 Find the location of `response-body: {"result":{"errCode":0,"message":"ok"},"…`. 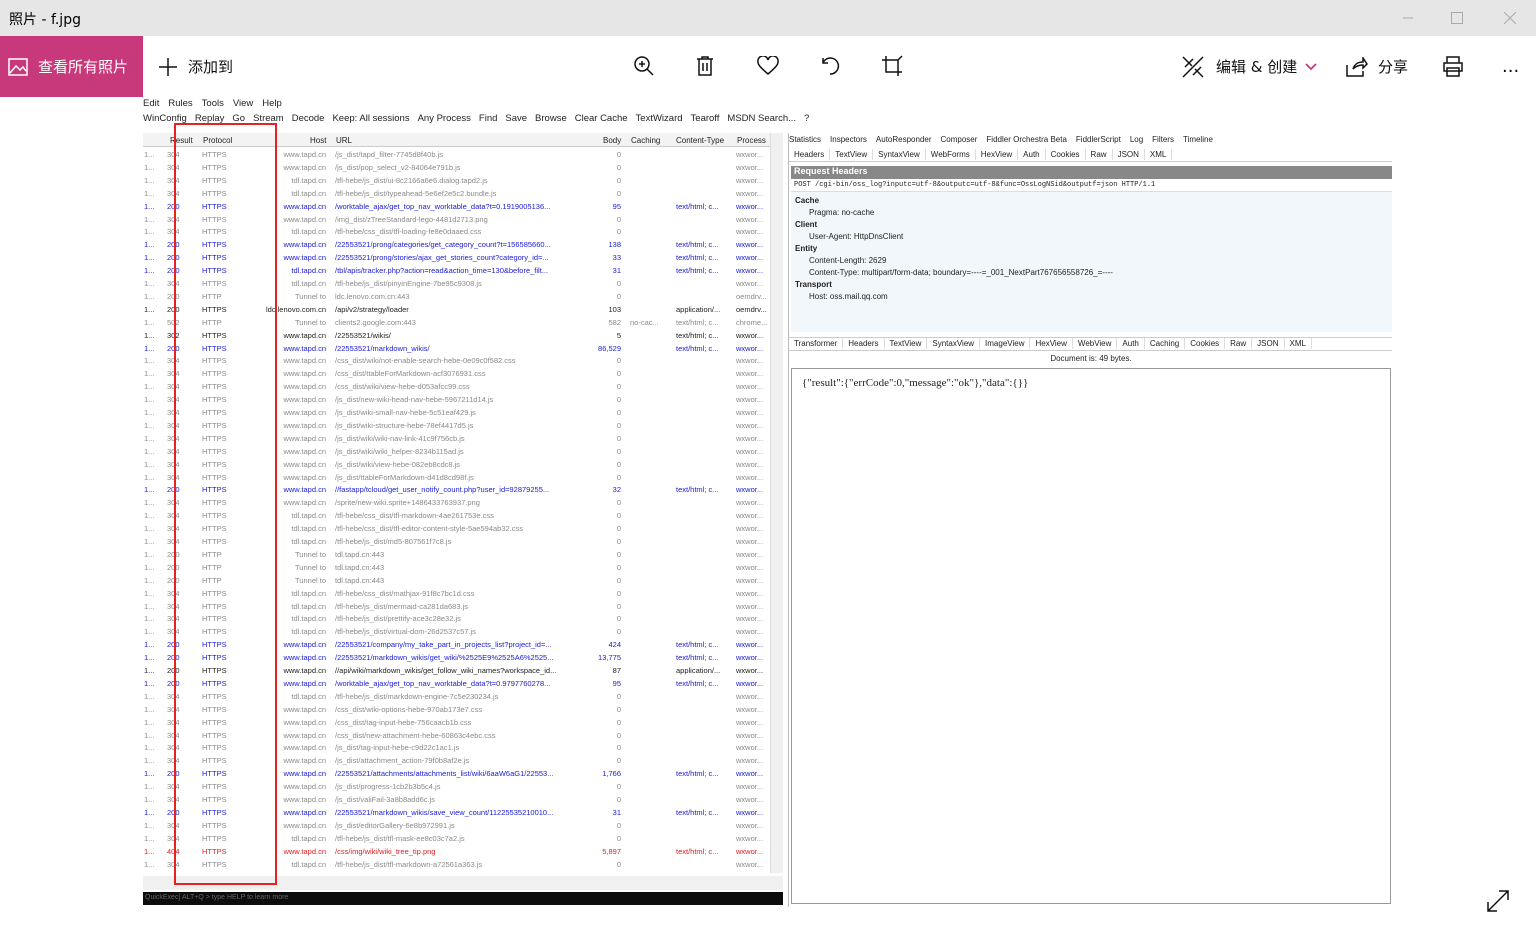

response-body: {"result":{"errCode":0,"message":"ok"},"… is located at coordinates (915, 383).